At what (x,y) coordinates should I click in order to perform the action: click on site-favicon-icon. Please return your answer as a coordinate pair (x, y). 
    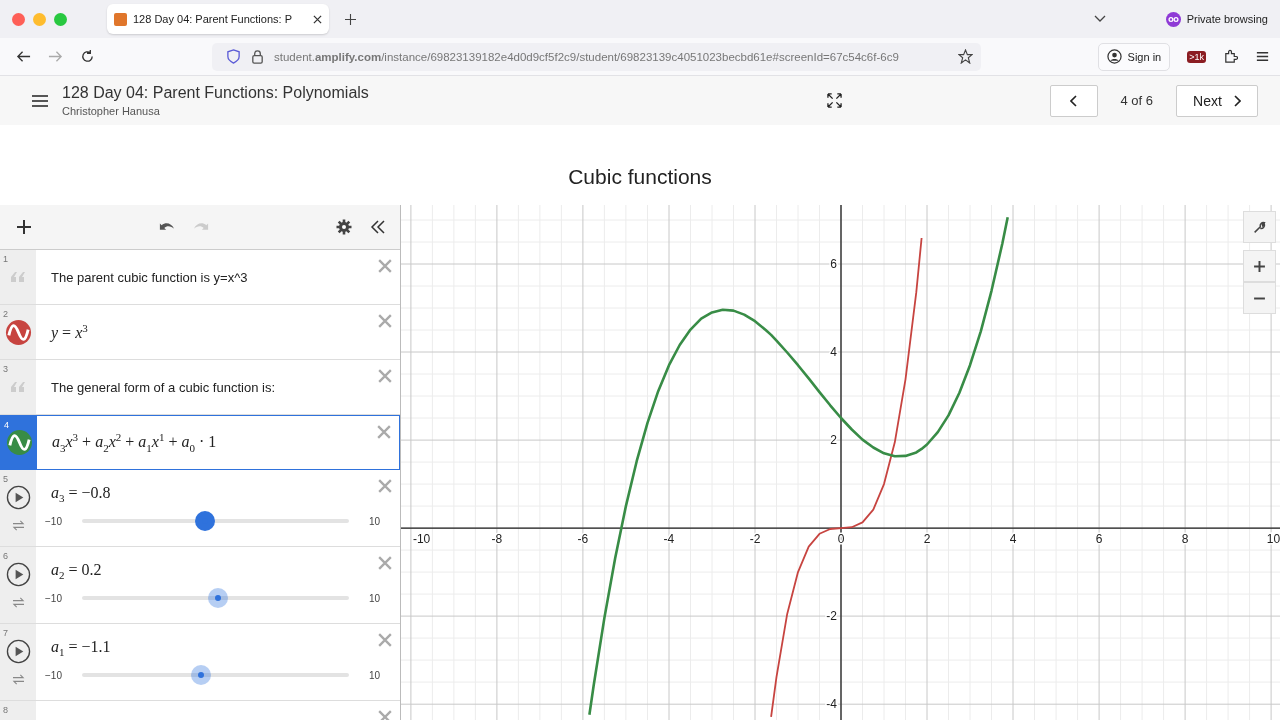
    Looking at the image, I should click on (120, 19).